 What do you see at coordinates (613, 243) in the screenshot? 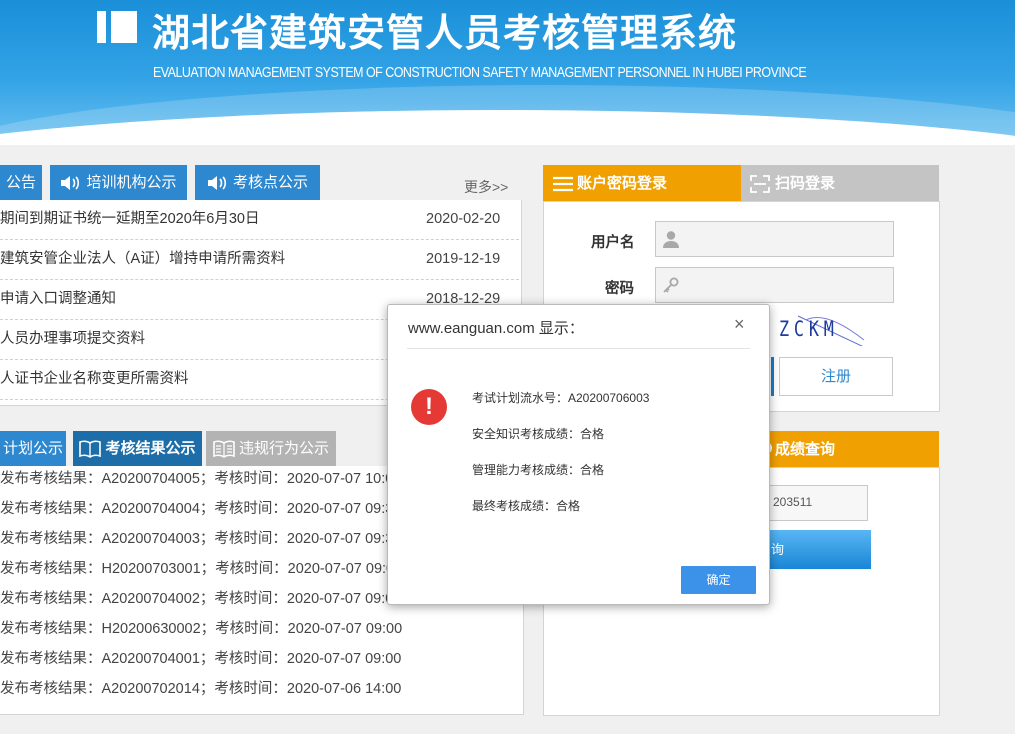
I see `username-label: 用户名` at bounding box center [613, 243].